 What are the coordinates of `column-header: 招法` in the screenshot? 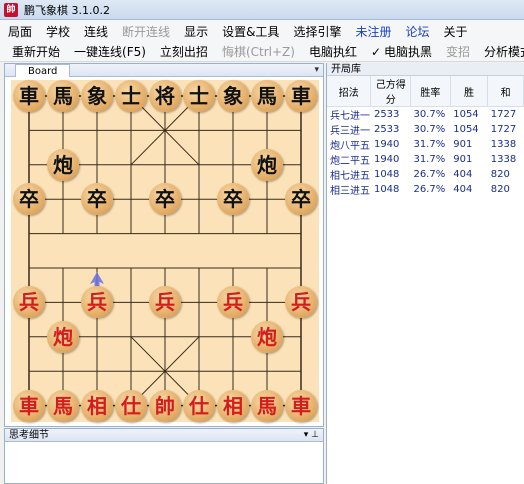 It's located at (349, 91).